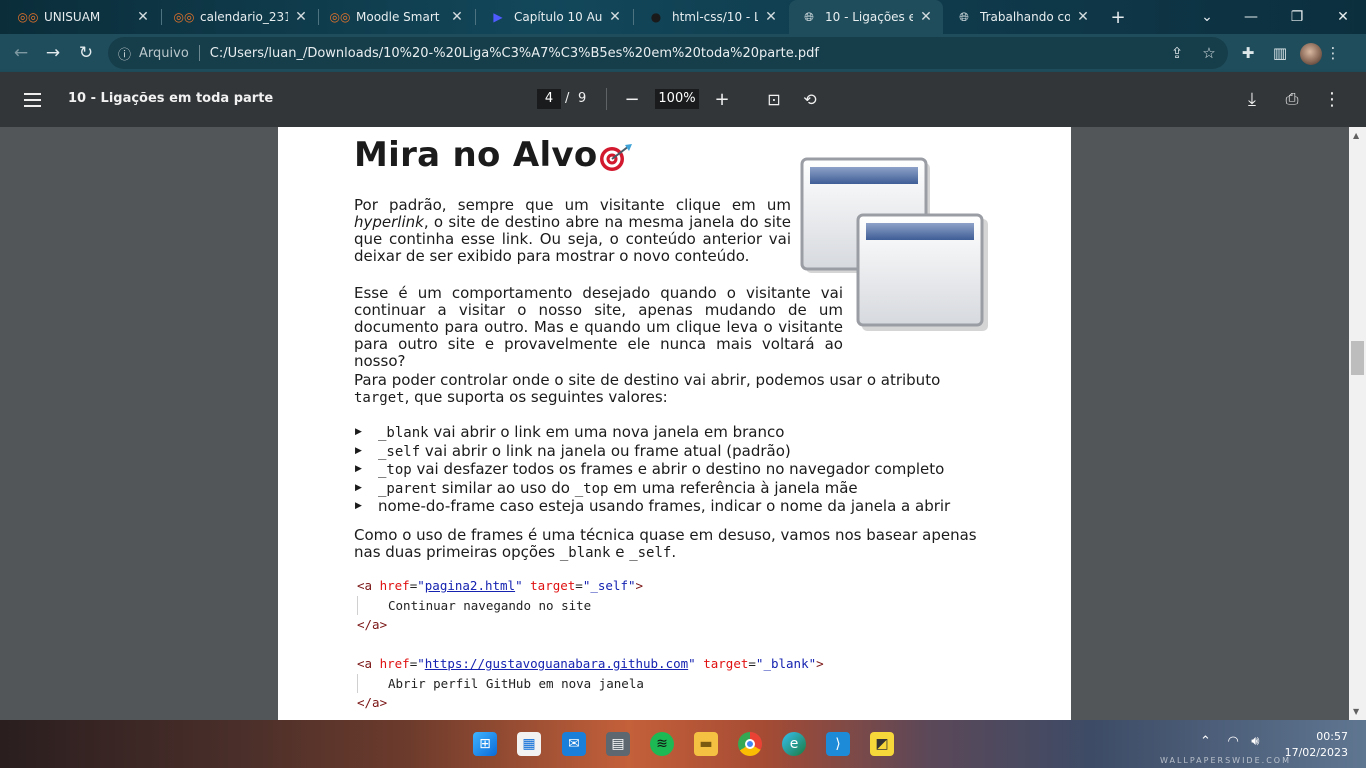 This screenshot has height=768, width=1366. I want to click on target-icon, so click(616, 157).